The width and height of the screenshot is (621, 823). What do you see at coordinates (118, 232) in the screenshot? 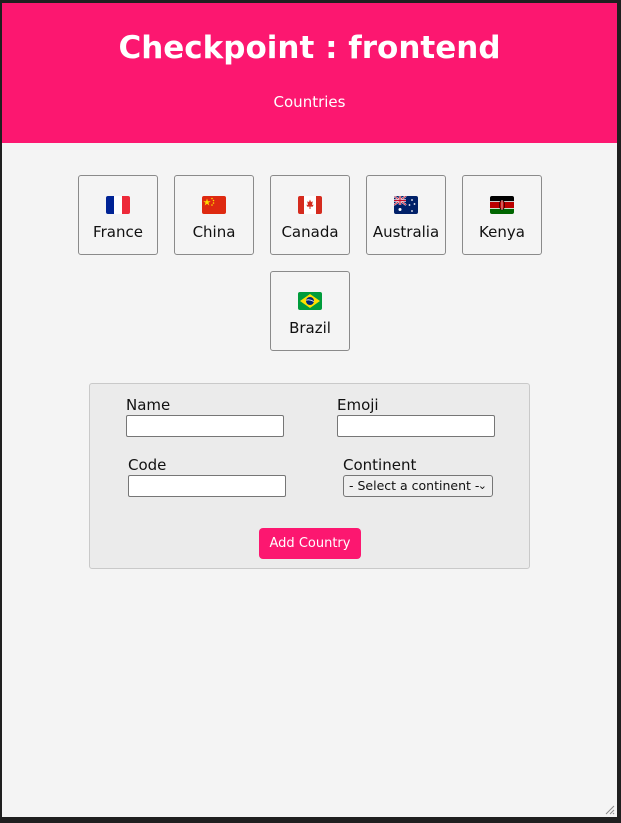
I see `country-name: France` at bounding box center [118, 232].